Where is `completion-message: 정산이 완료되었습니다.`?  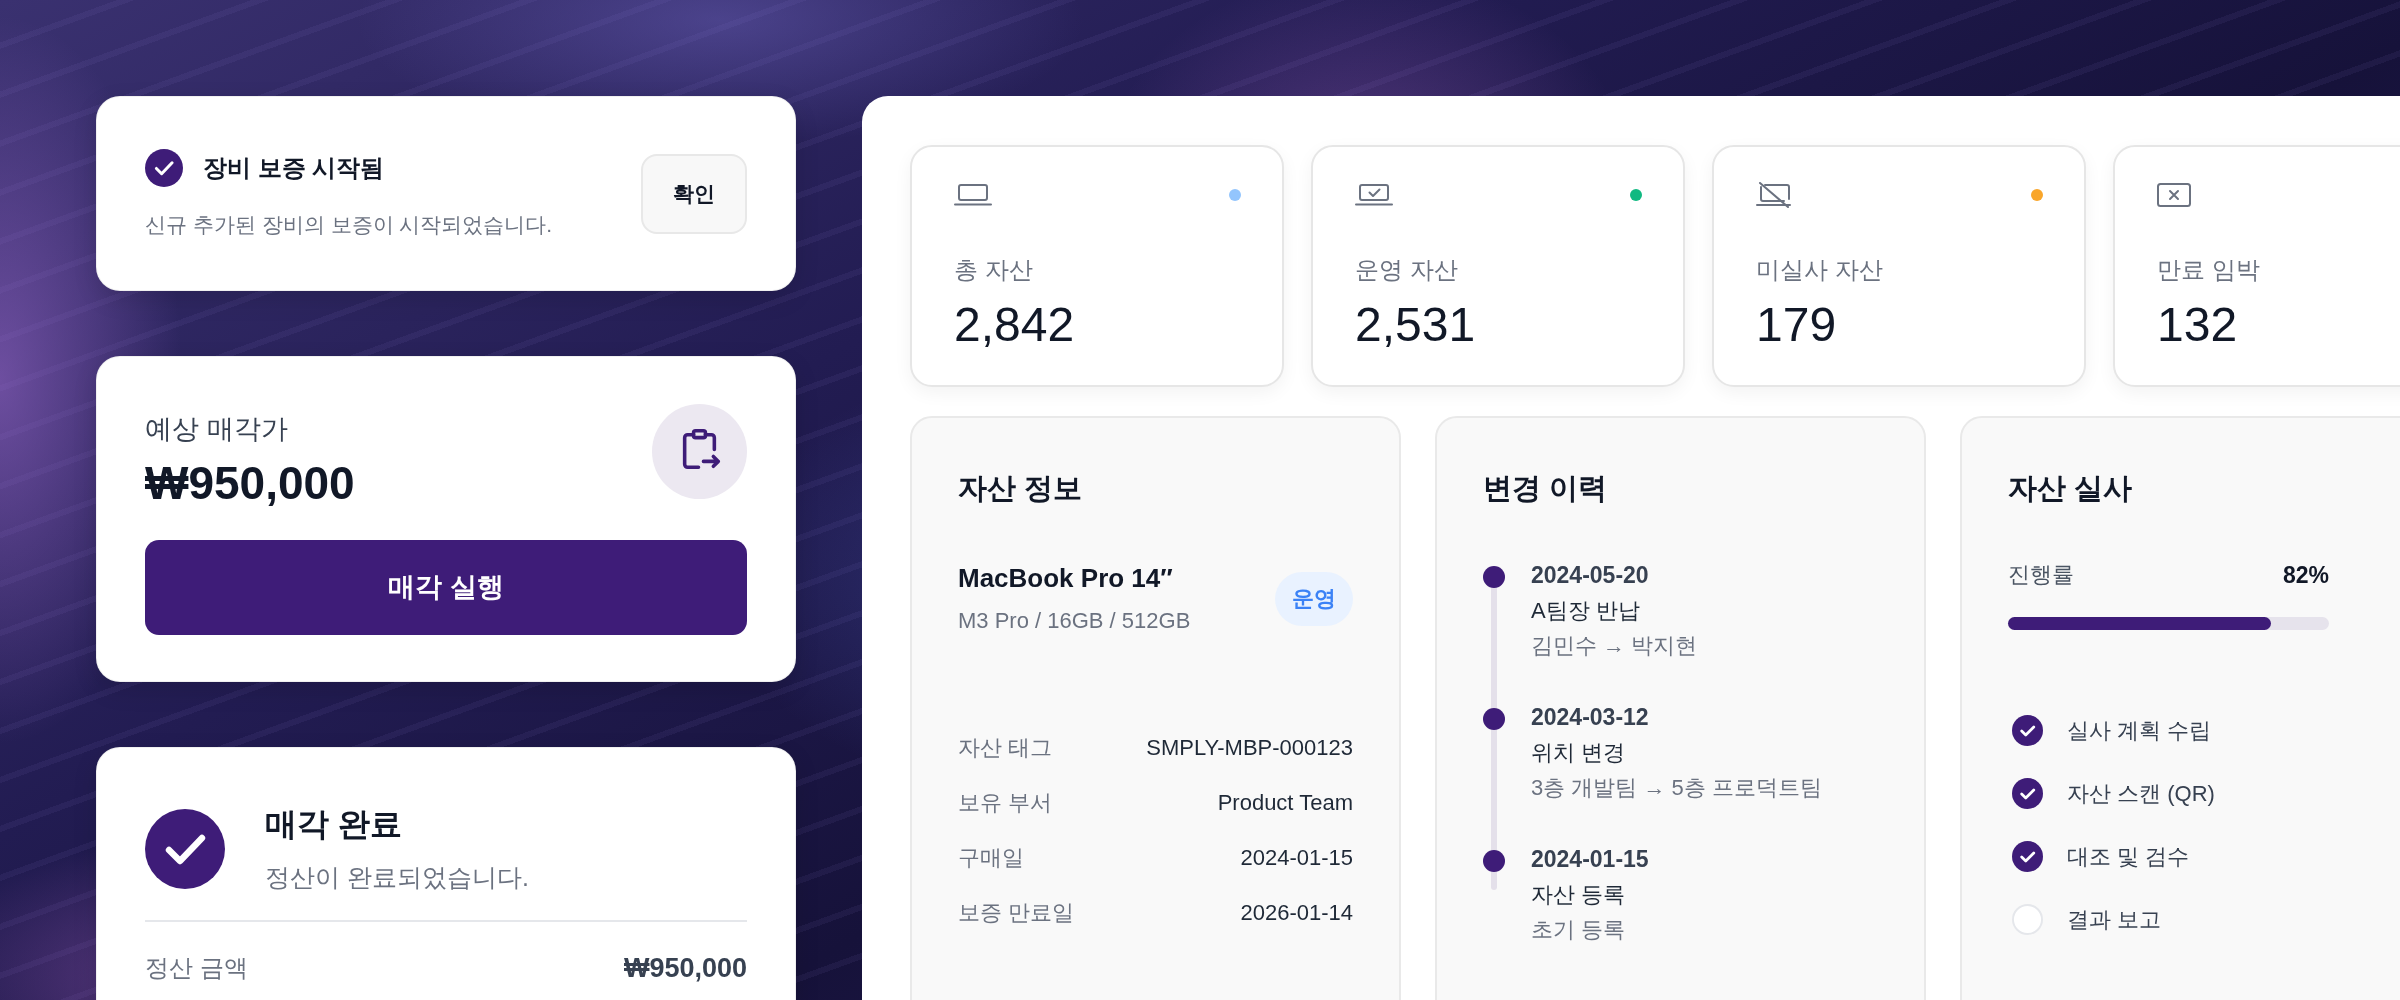
completion-message: 정산이 완료되었습니다. is located at coordinates (397, 877).